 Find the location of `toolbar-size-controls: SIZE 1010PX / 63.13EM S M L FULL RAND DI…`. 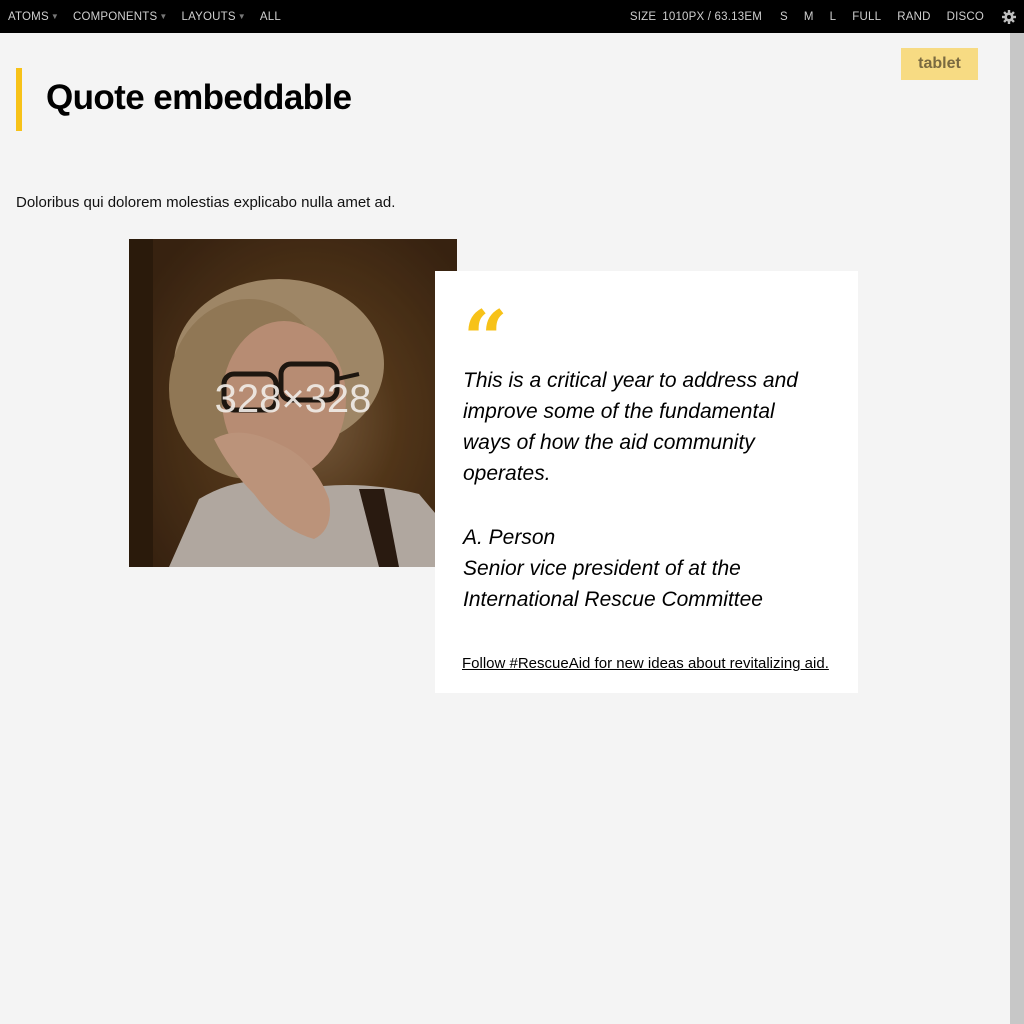

toolbar-size-controls: SIZE 1010PX / 63.13EM S M L FULL RAND DI… is located at coordinates (823, 16).